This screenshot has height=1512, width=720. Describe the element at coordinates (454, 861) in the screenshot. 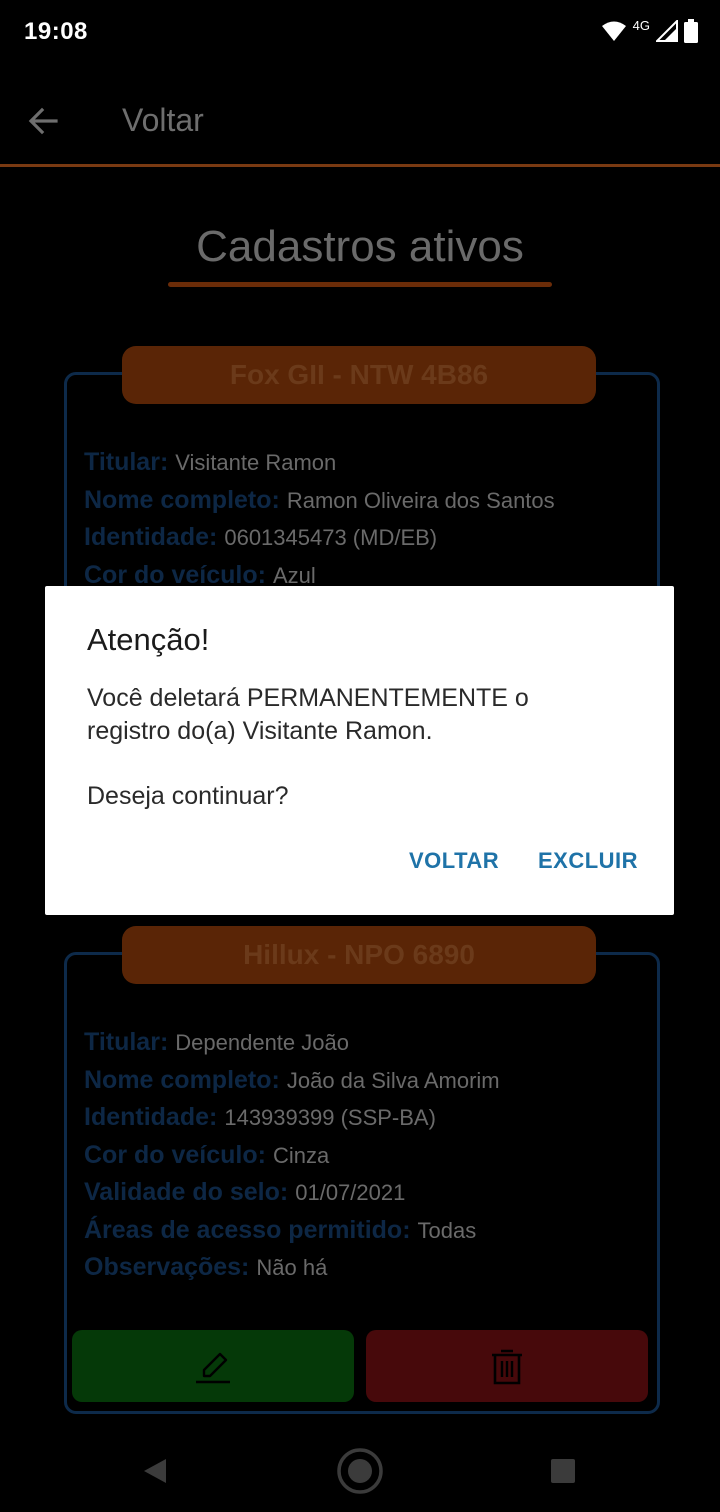

I see `dialog-cancel-button: VOLTAR` at that location.